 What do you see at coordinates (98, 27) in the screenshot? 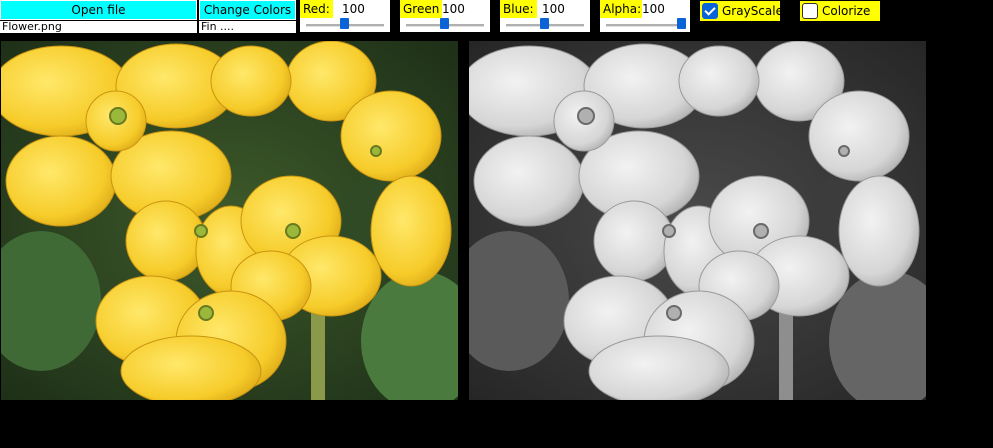
I see `file-name-display: Flower.png` at bounding box center [98, 27].